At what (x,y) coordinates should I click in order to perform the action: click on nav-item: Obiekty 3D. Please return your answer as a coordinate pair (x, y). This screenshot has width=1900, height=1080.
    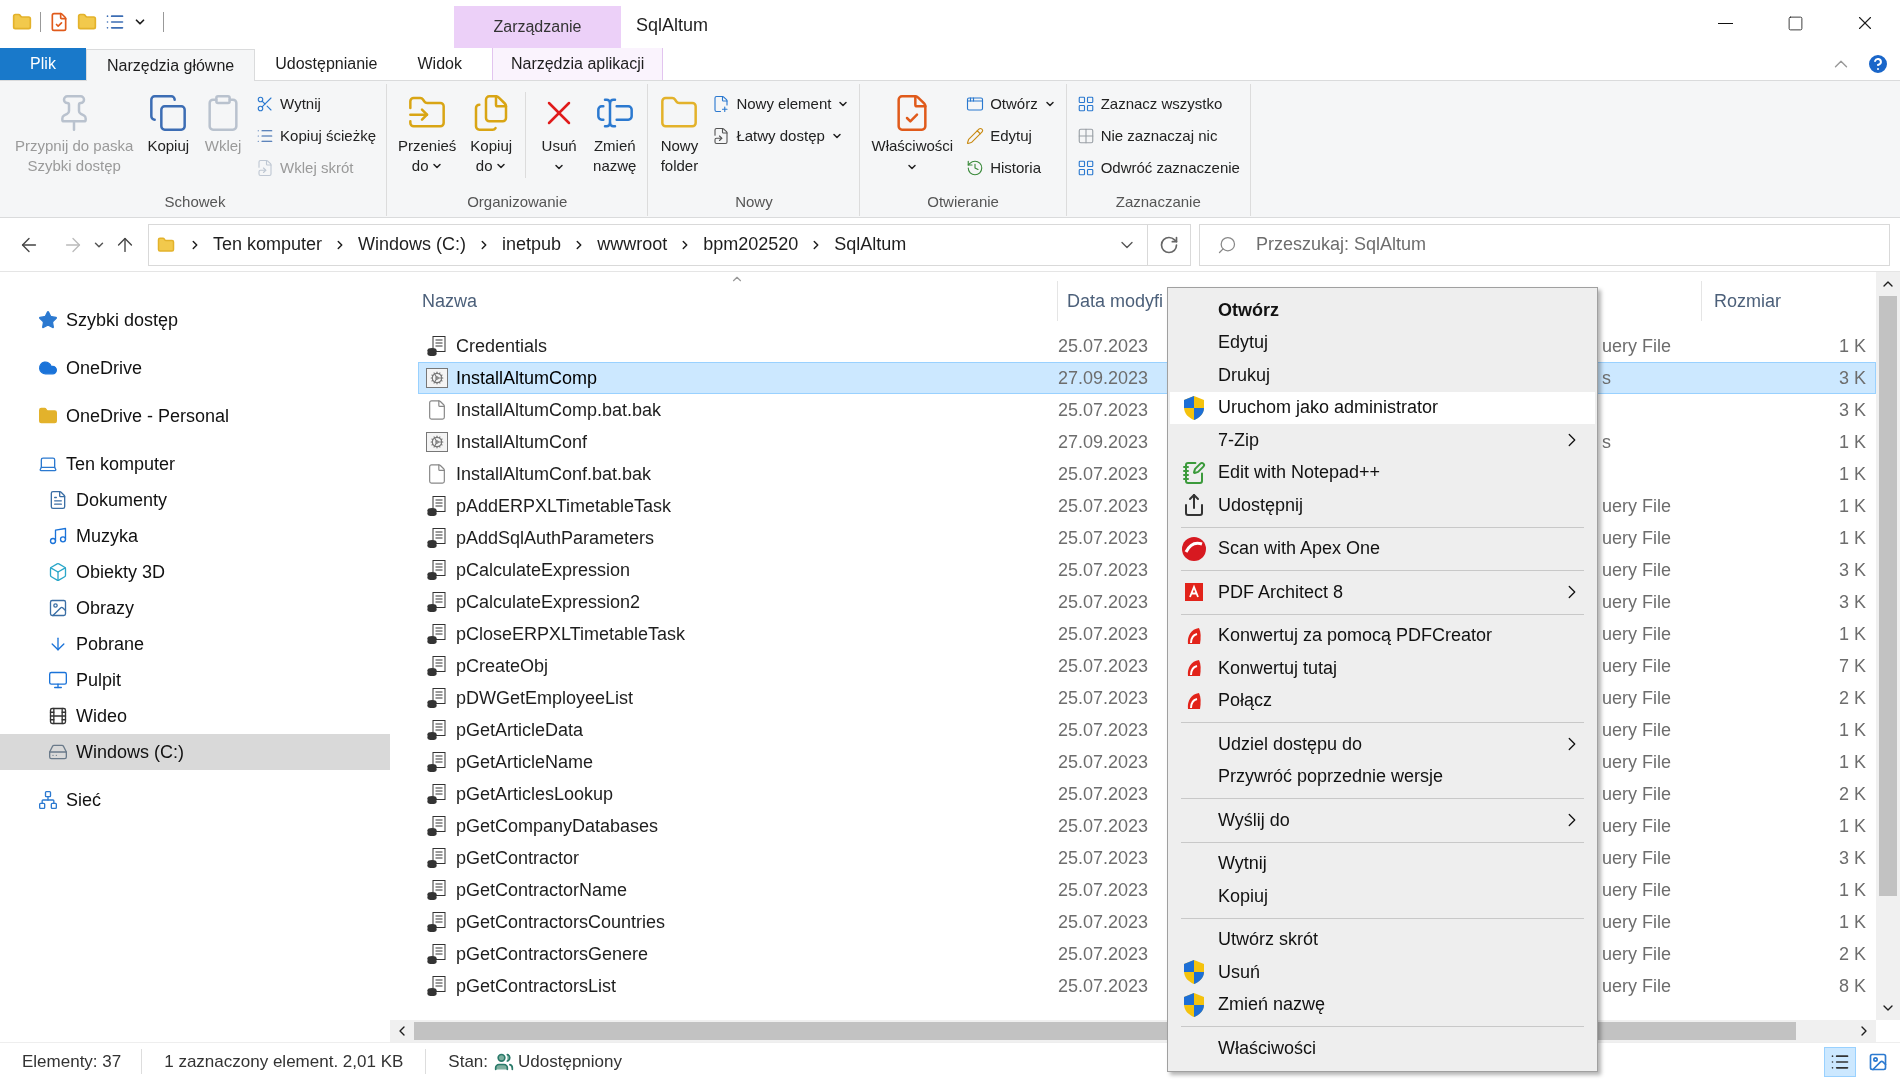
    Looking at the image, I should click on (195, 572).